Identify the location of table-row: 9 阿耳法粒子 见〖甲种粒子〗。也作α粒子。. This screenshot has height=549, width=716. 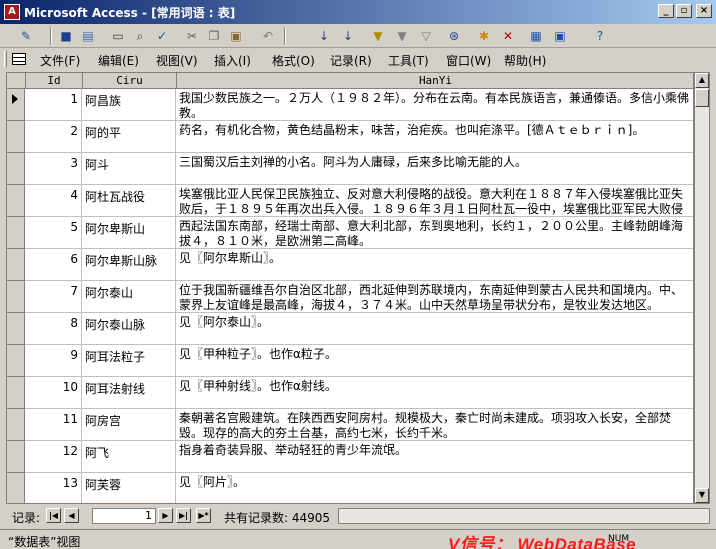
(350, 361).